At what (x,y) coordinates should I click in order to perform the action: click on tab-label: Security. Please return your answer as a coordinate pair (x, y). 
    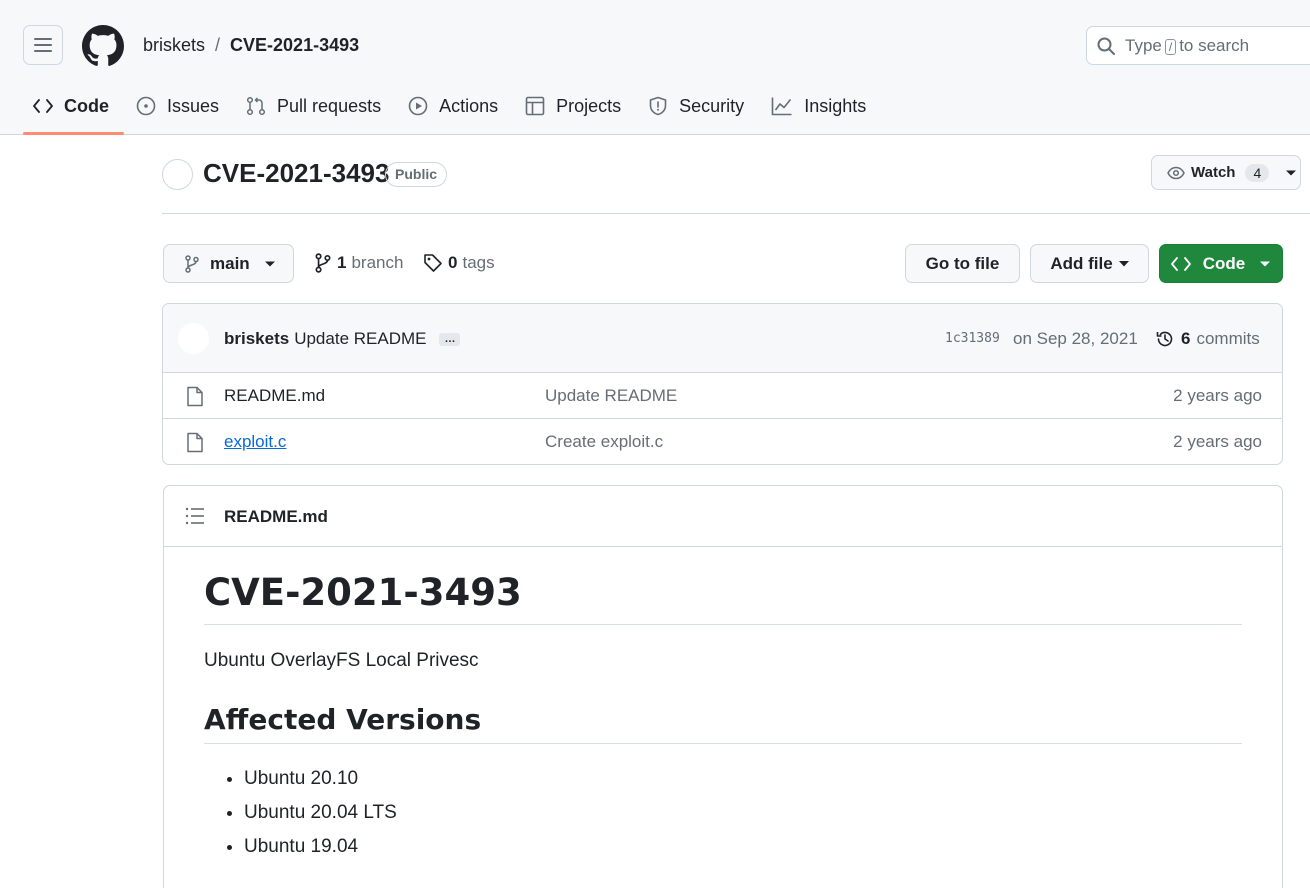
    Looking at the image, I should click on (712, 105).